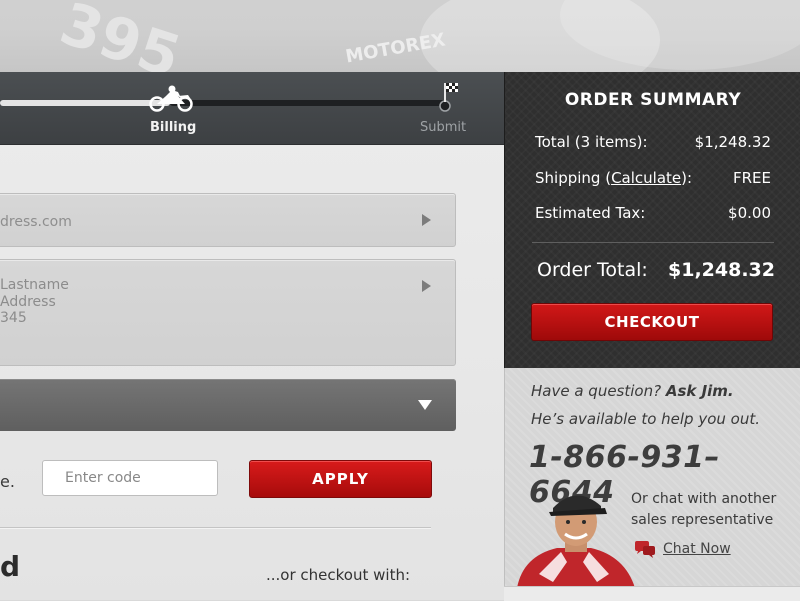 This screenshot has height=601, width=800. What do you see at coordinates (591, 142) in the screenshot?
I see `total-items-label: Total (3 items):` at bounding box center [591, 142].